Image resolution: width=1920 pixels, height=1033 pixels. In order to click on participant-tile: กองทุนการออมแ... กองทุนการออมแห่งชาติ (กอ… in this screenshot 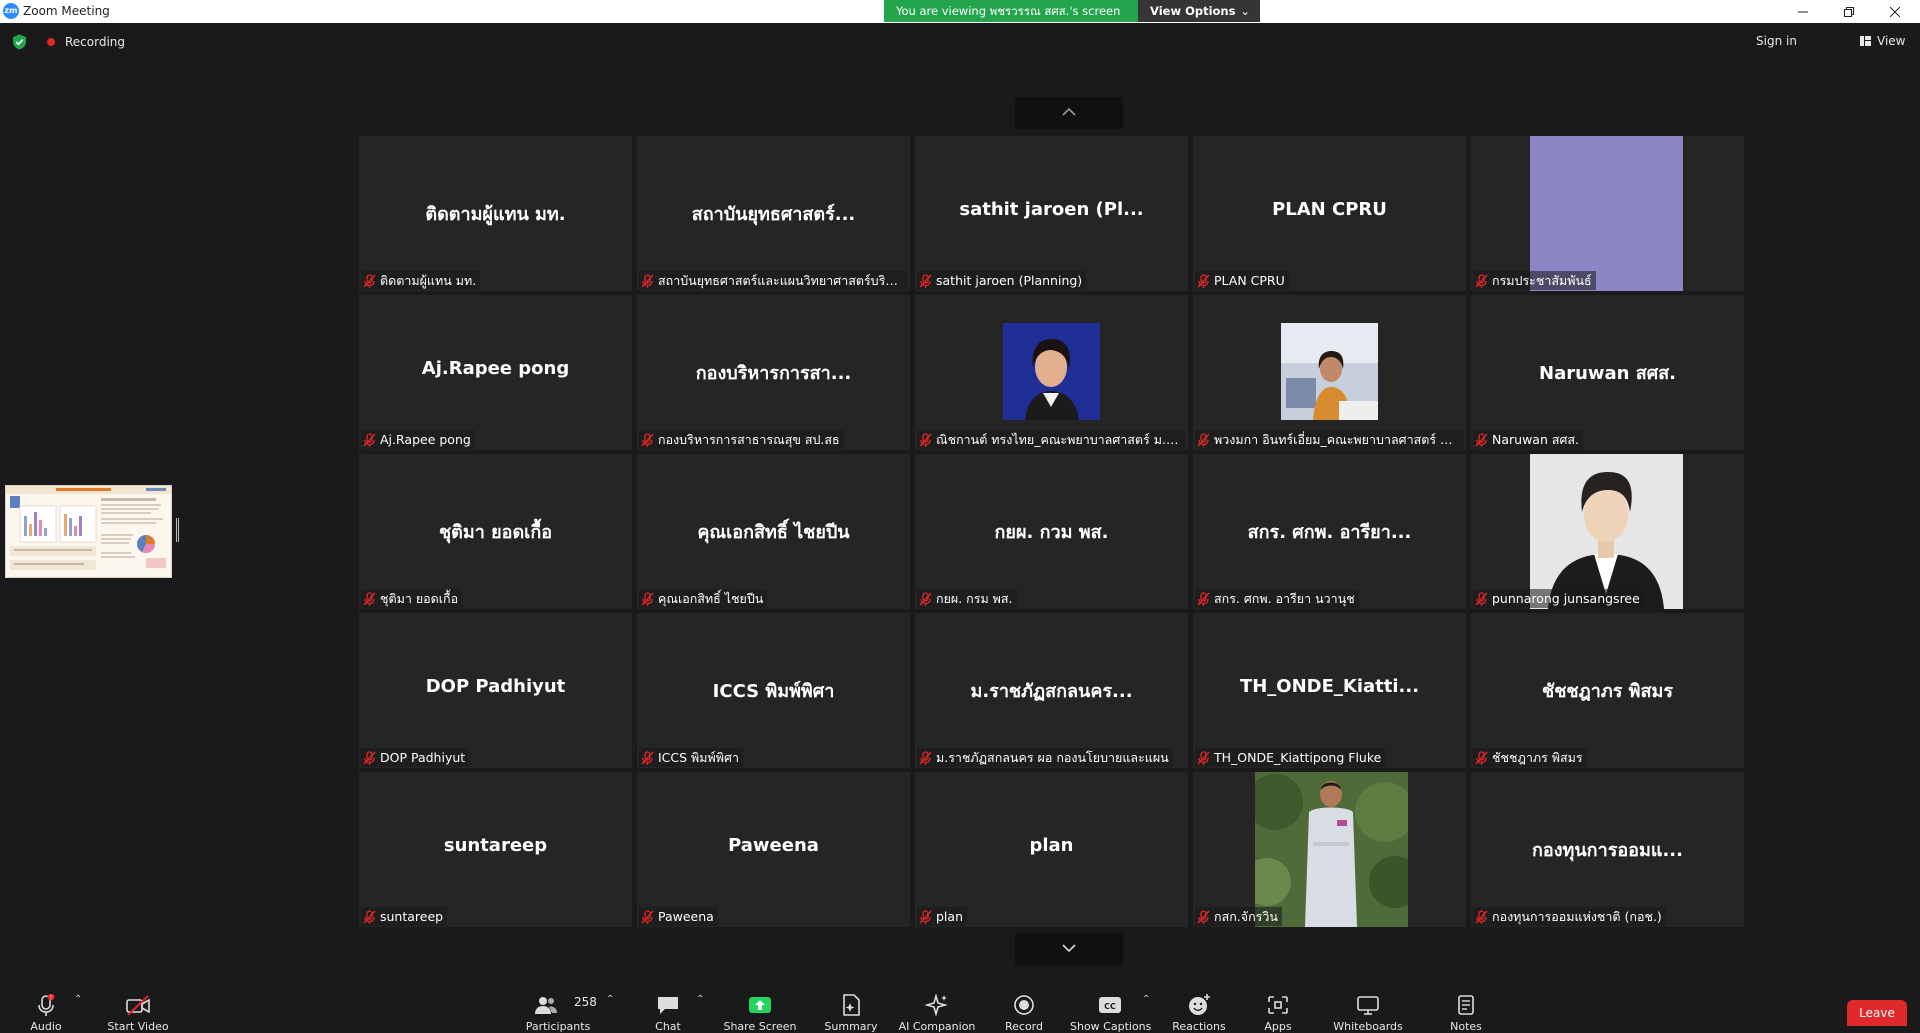, I will do `click(1607, 849)`.